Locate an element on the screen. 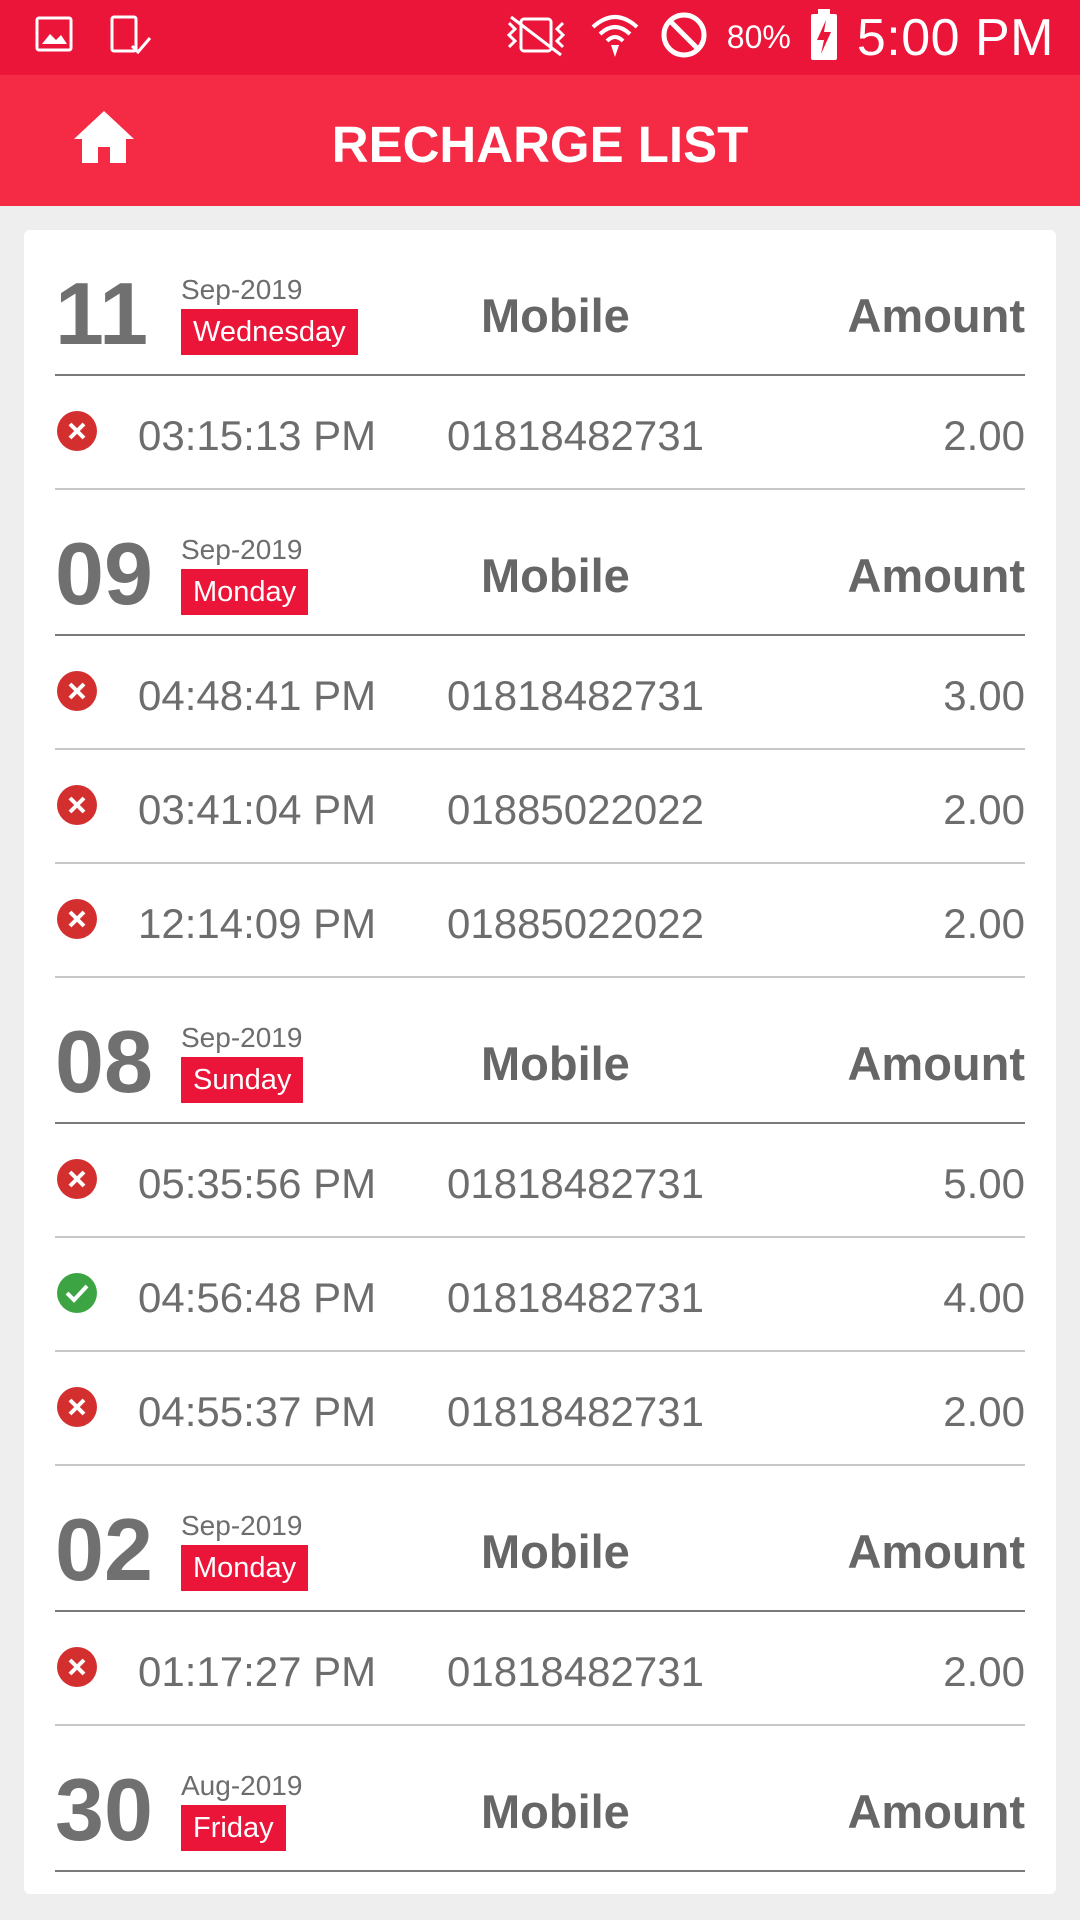 This screenshot has height=1920, width=1080. weekday-badge: Friday is located at coordinates (233, 1828).